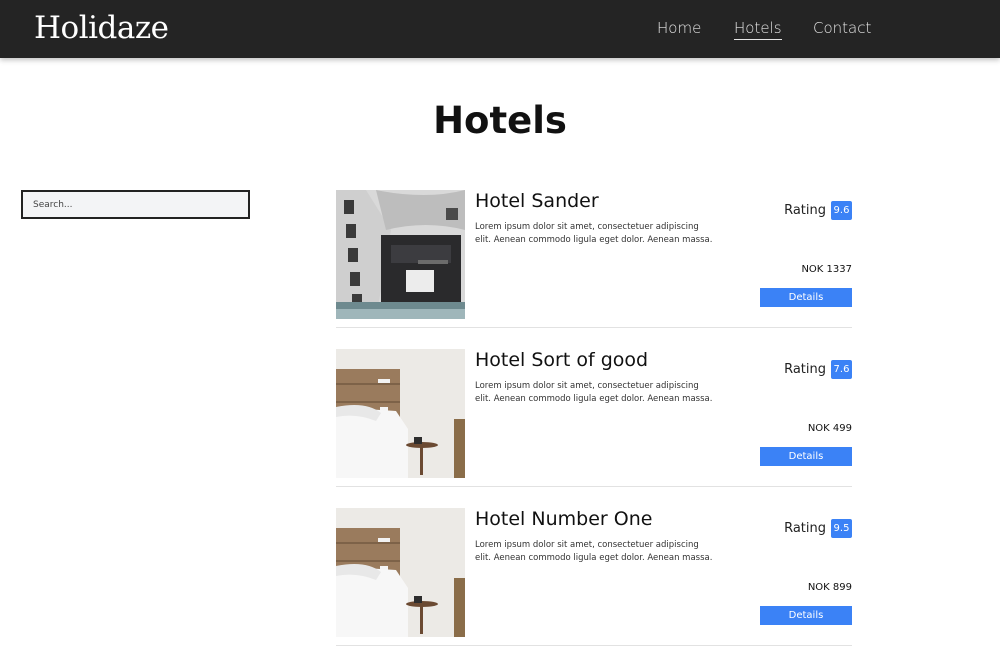 This screenshot has height=660, width=1000. What do you see at coordinates (841, 528) in the screenshot?
I see `rating-badge: 9.5` at bounding box center [841, 528].